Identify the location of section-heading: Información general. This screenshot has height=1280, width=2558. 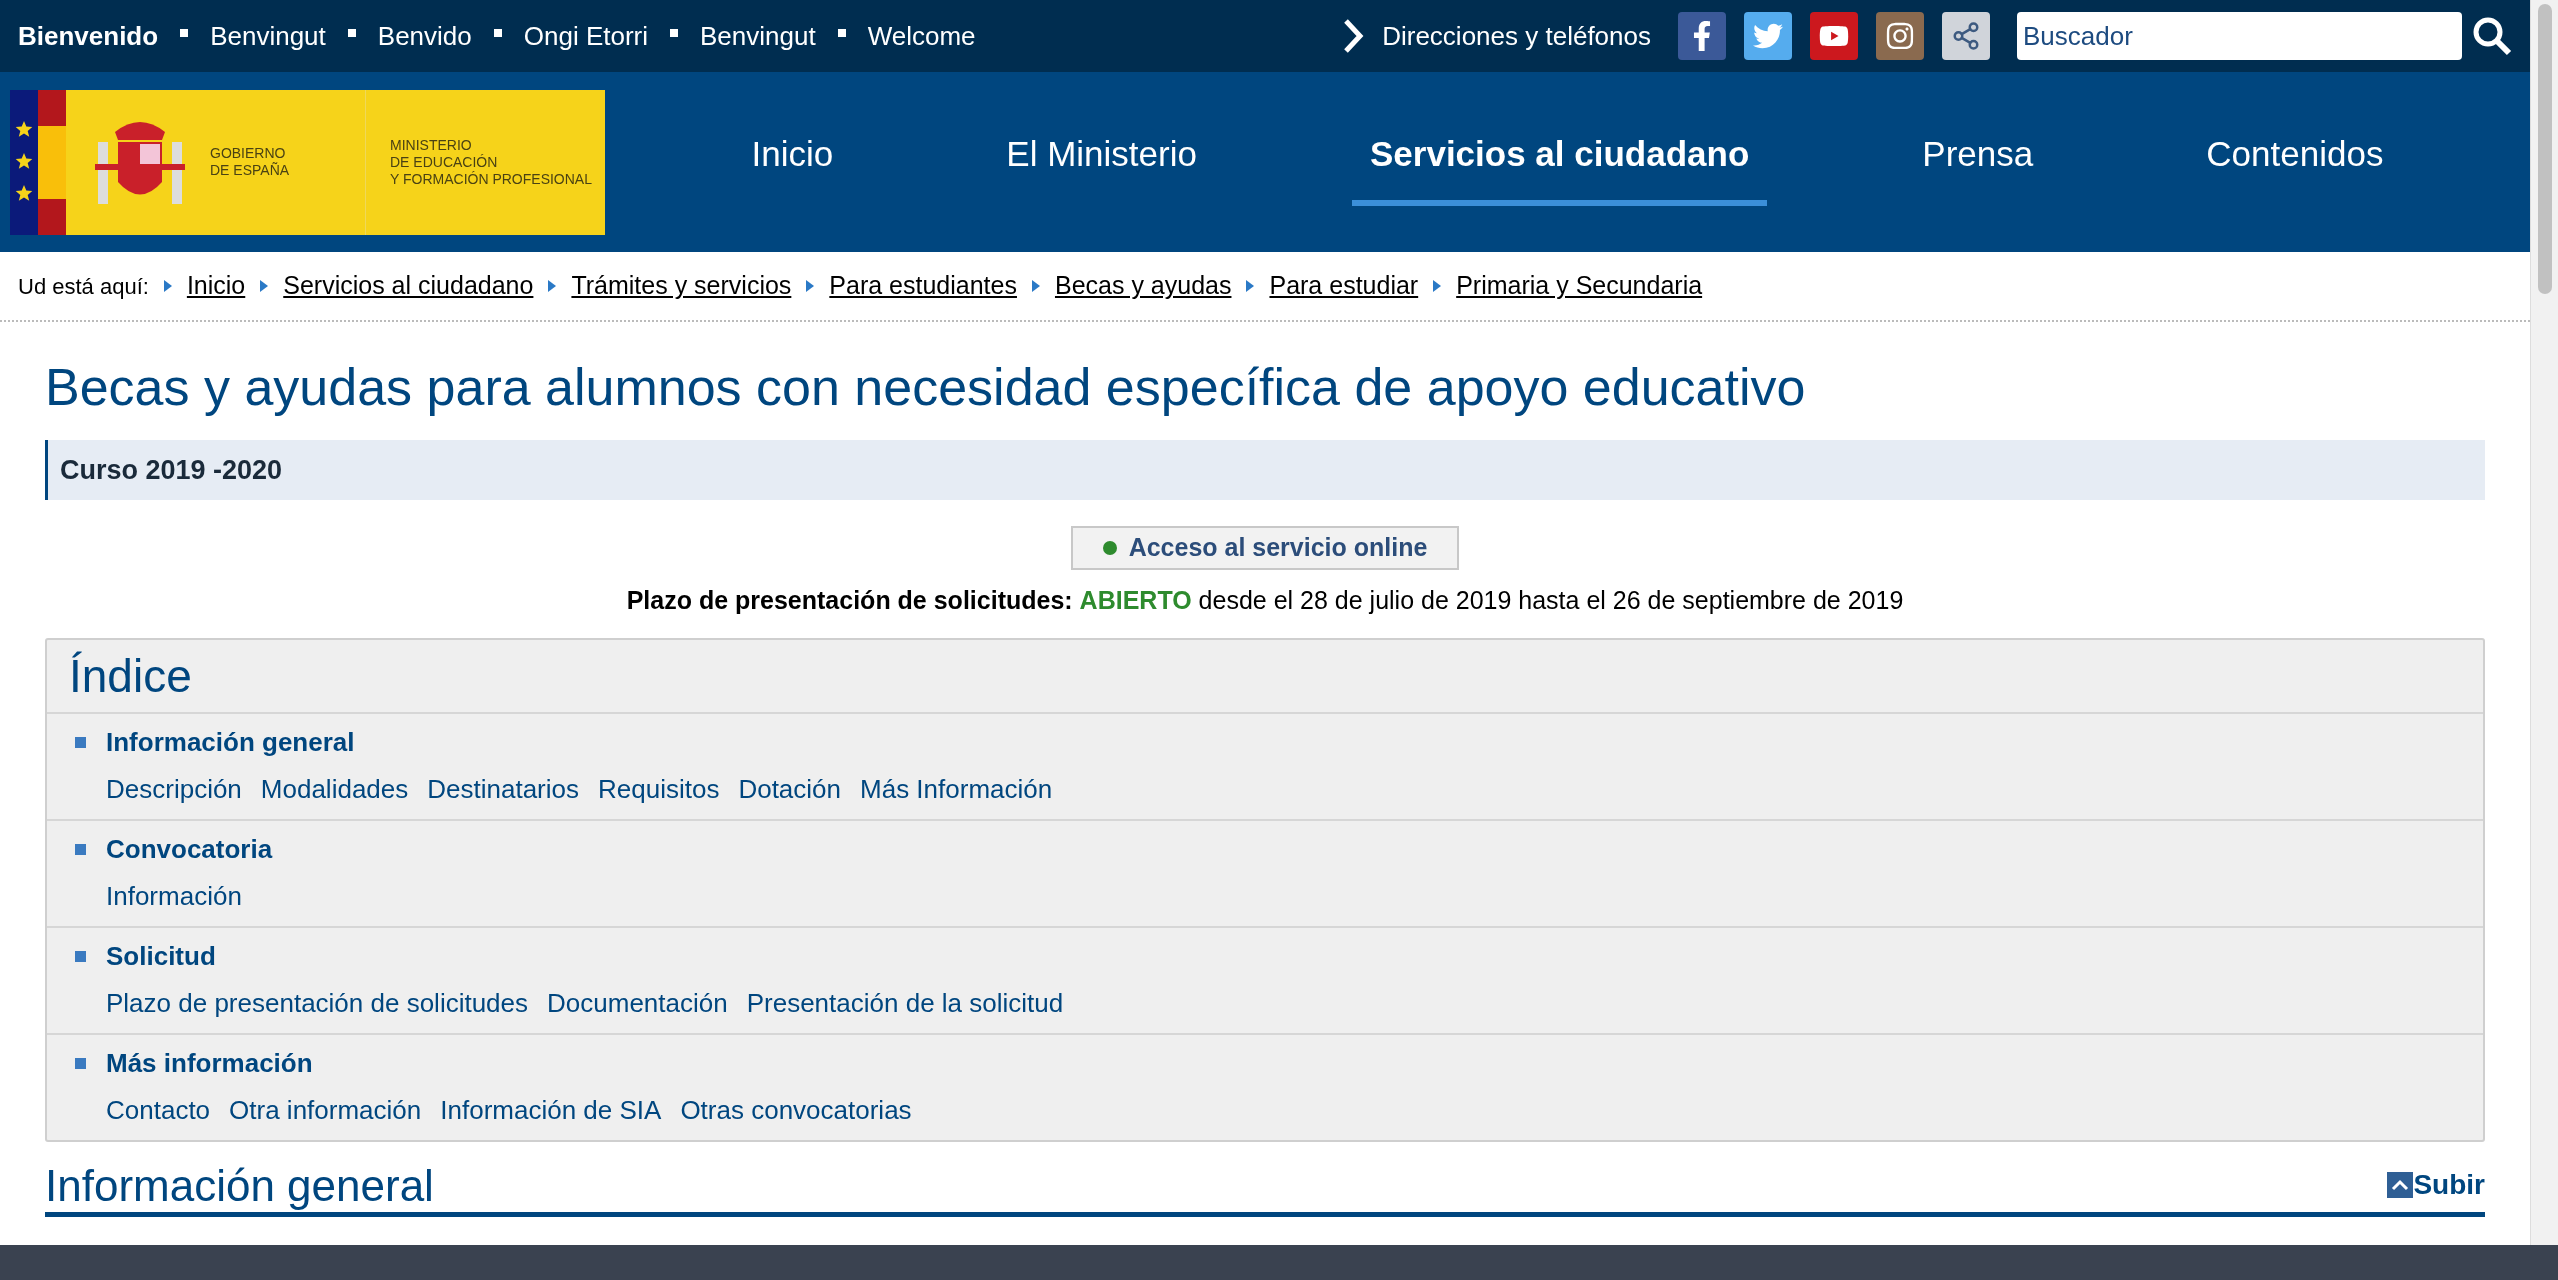
(230, 742).